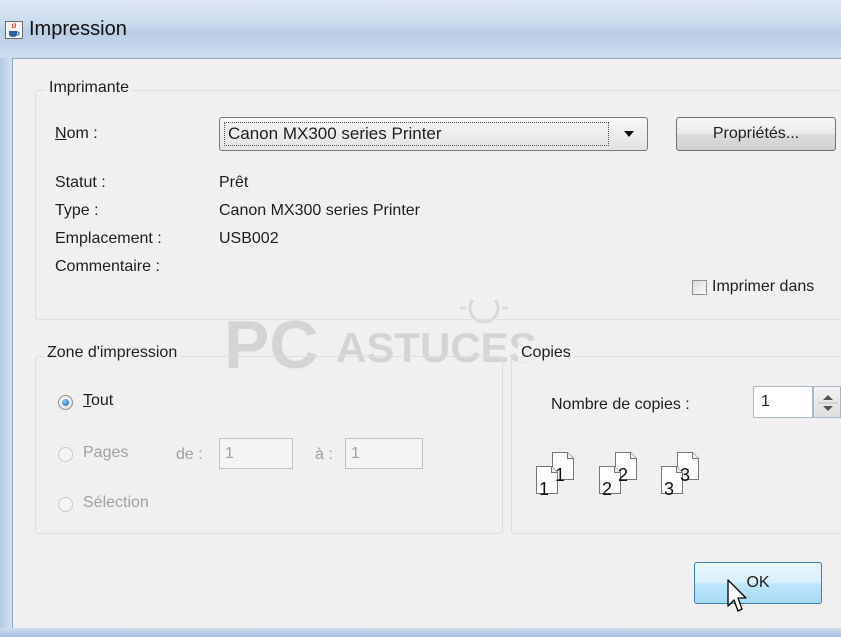 Image resolution: width=841 pixels, height=637 pixels. What do you see at coordinates (324, 454) in the screenshot?
I see `pages-to-label: à :` at bounding box center [324, 454].